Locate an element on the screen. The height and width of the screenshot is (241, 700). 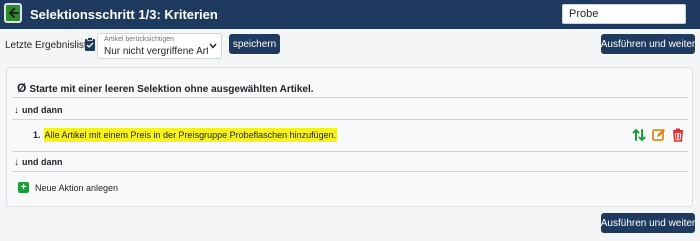
empty-set-icon: Ø is located at coordinates (22, 88).